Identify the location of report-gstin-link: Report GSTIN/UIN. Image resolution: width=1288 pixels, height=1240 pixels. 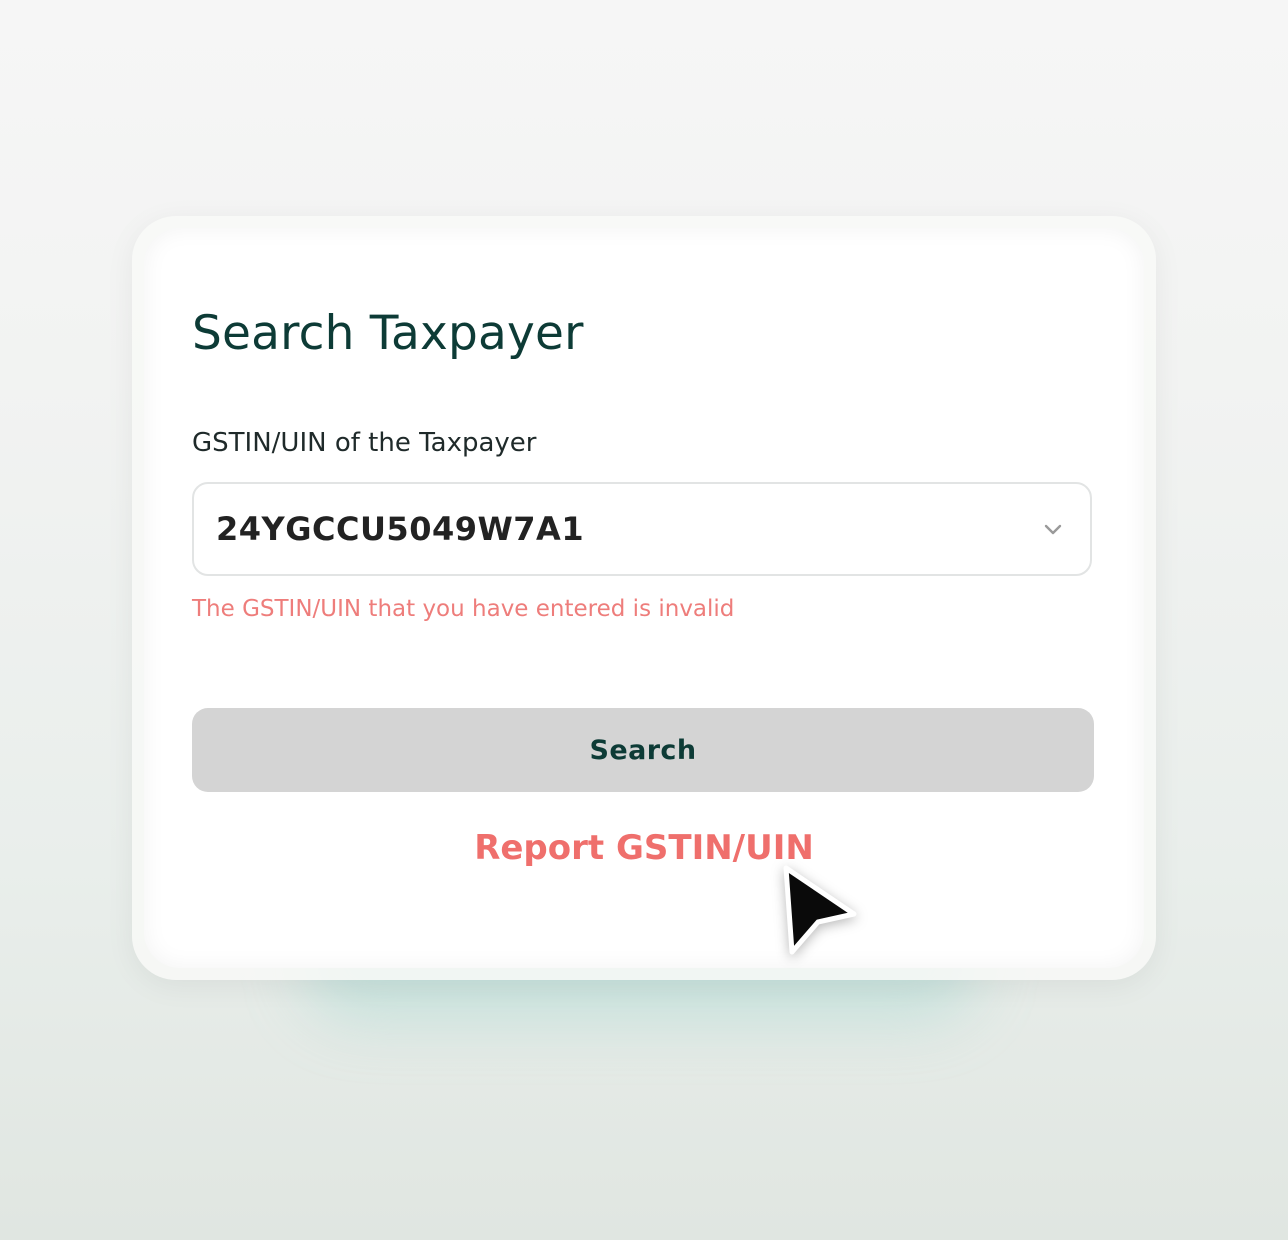
(644, 848).